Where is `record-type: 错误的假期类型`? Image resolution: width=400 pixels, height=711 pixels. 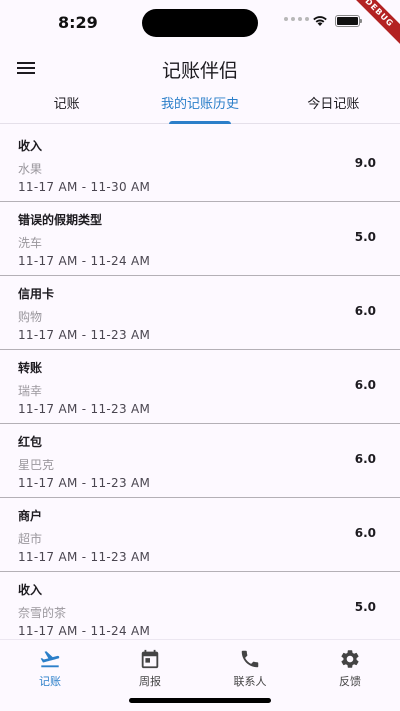 record-type: 错误的假期类型 is located at coordinates (60, 220).